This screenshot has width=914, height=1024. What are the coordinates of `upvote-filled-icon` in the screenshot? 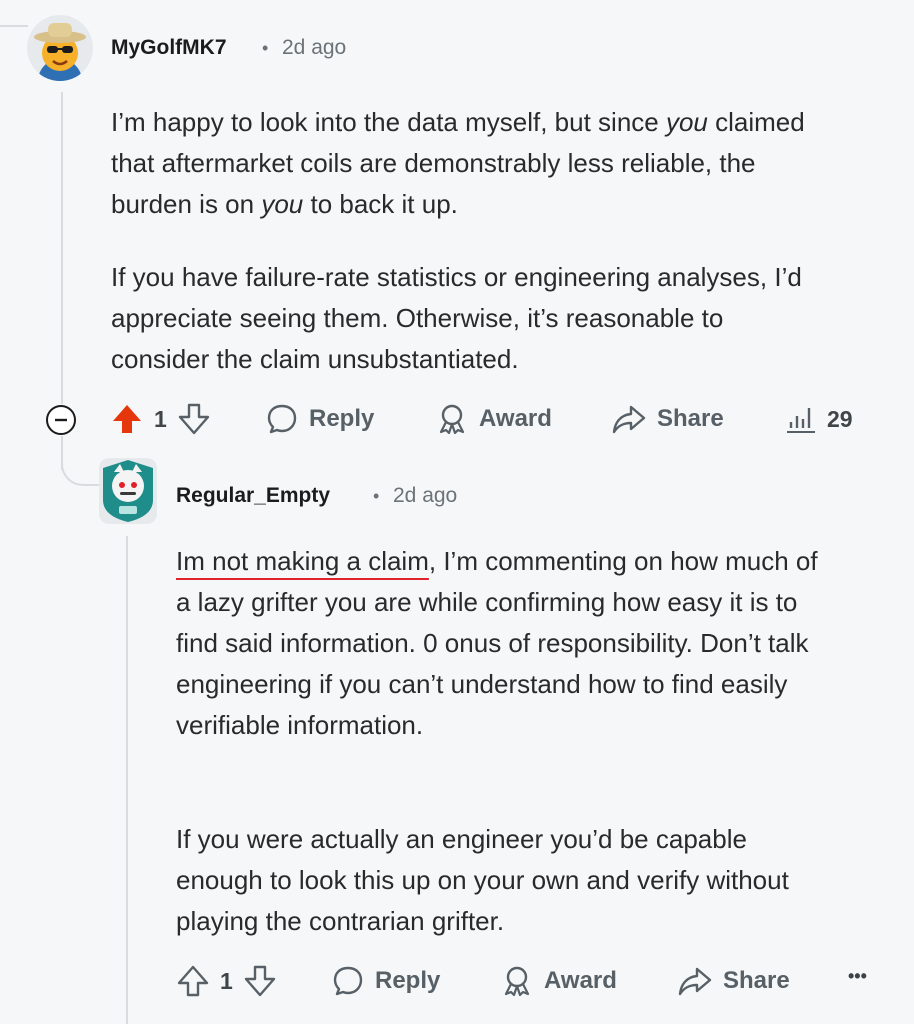 It's located at (127, 419).